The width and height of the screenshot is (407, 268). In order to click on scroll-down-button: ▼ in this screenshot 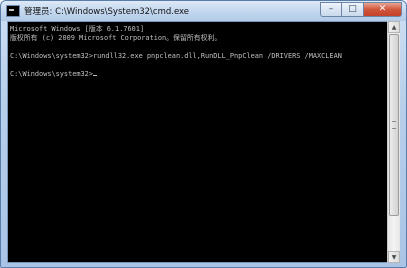, I will do `click(394, 257)`.